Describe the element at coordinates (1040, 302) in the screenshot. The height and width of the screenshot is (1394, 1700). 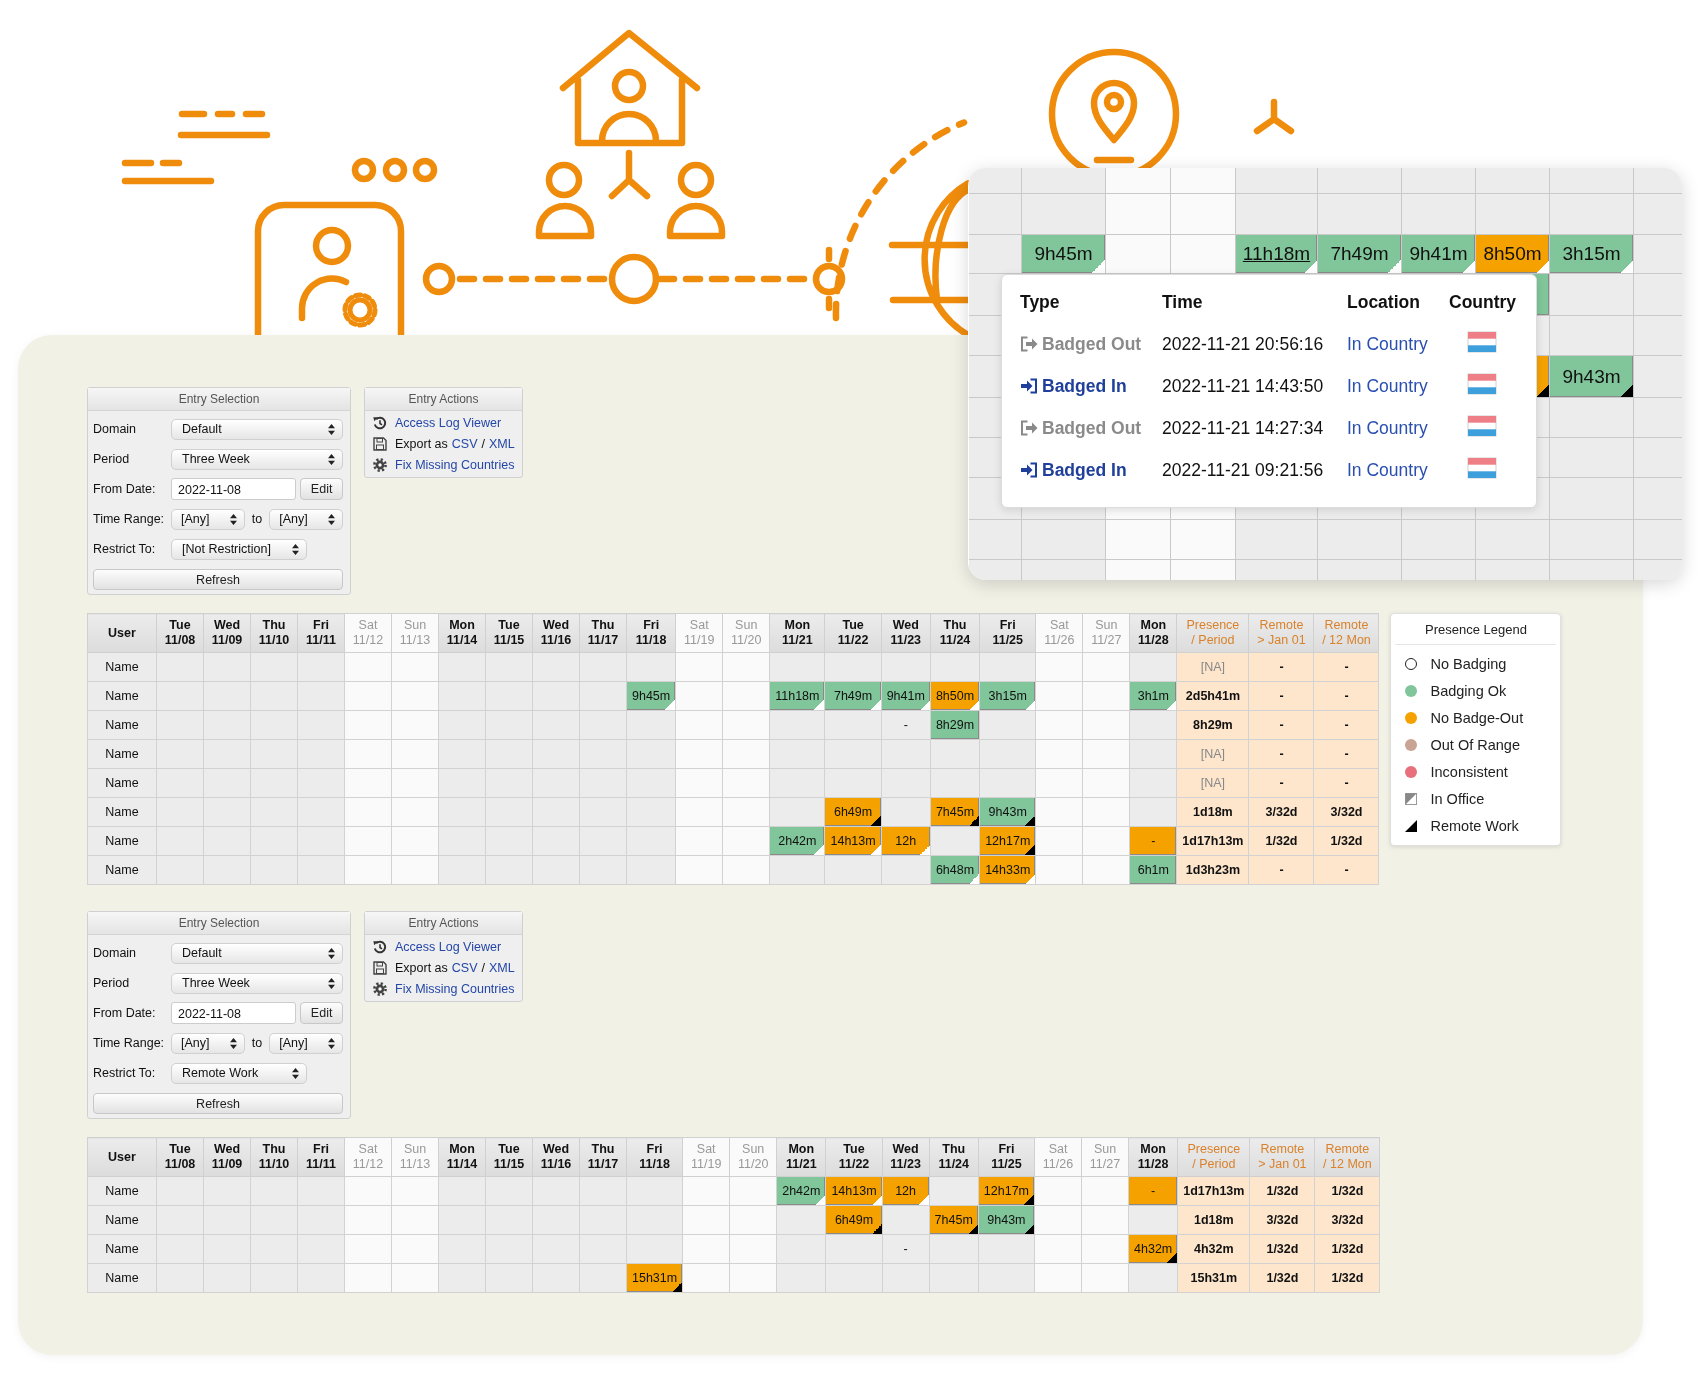
I see `column-header: Type` at that location.